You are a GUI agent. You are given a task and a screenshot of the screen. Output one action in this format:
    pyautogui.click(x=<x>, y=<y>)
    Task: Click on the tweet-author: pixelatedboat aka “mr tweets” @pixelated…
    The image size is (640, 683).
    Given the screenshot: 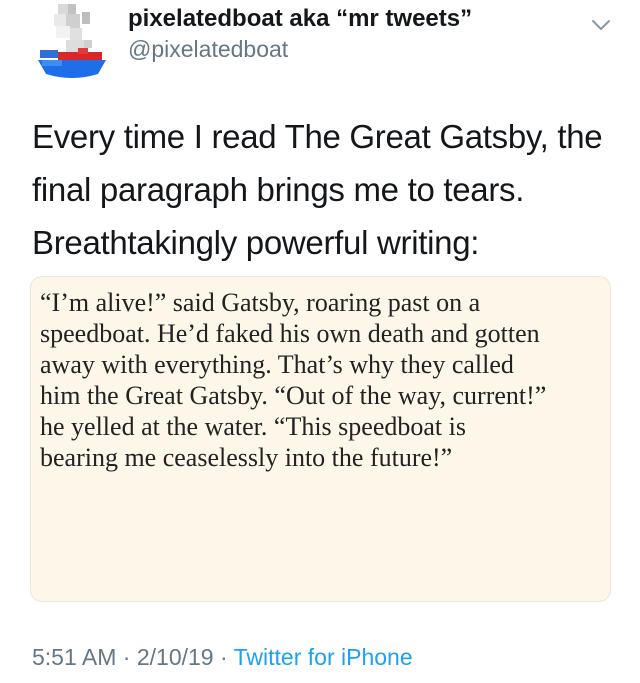 What is the action you would take?
    pyautogui.click(x=300, y=34)
    